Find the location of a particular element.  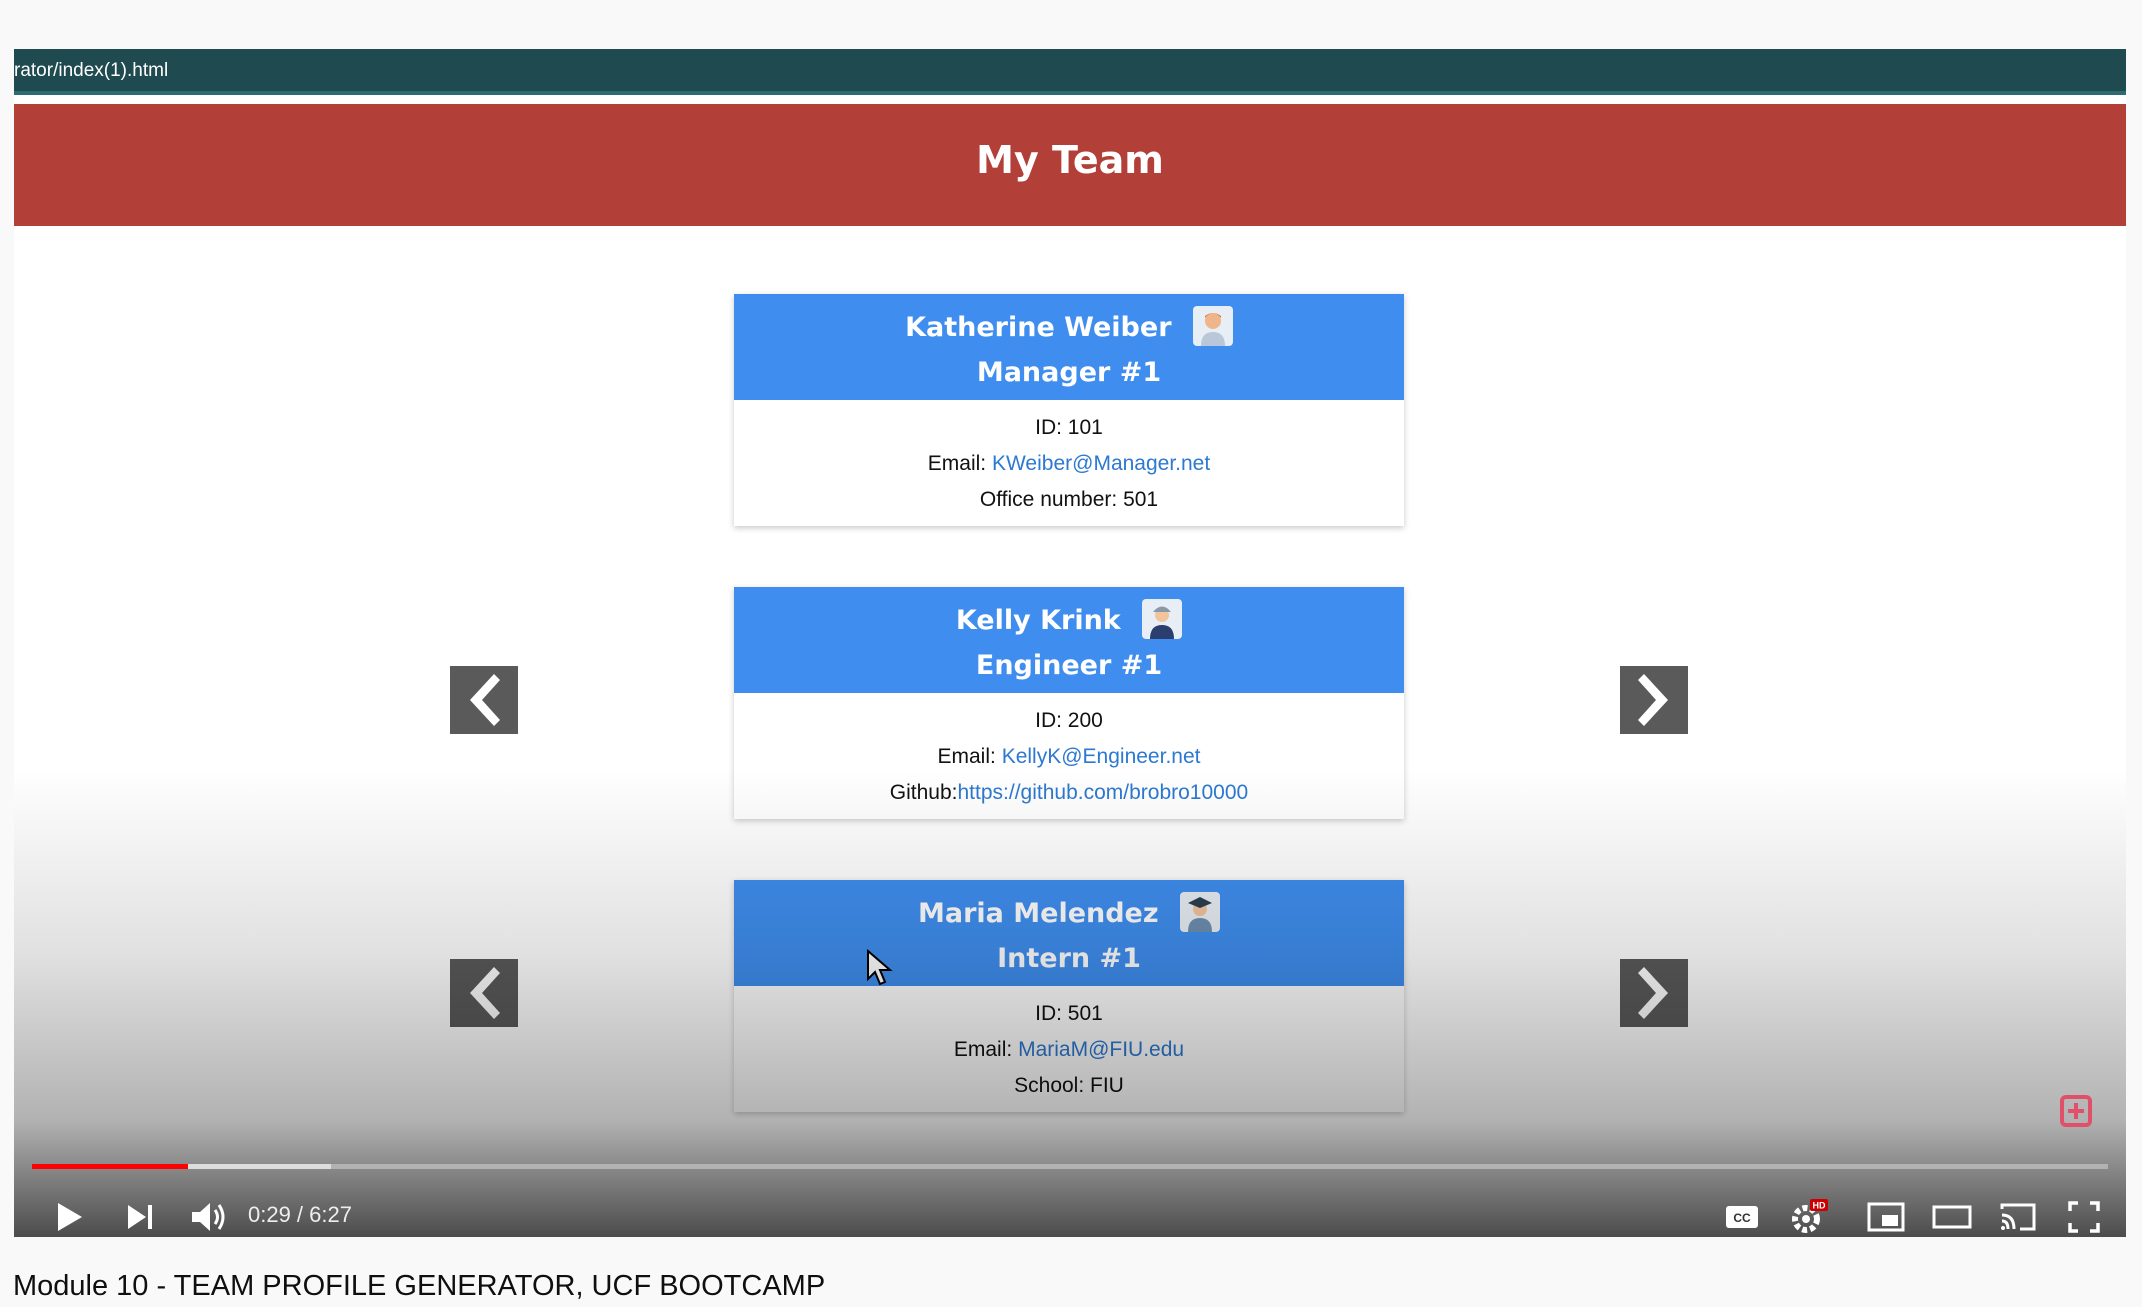

member-role: Manager #1 is located at coordinates (1069, 372).